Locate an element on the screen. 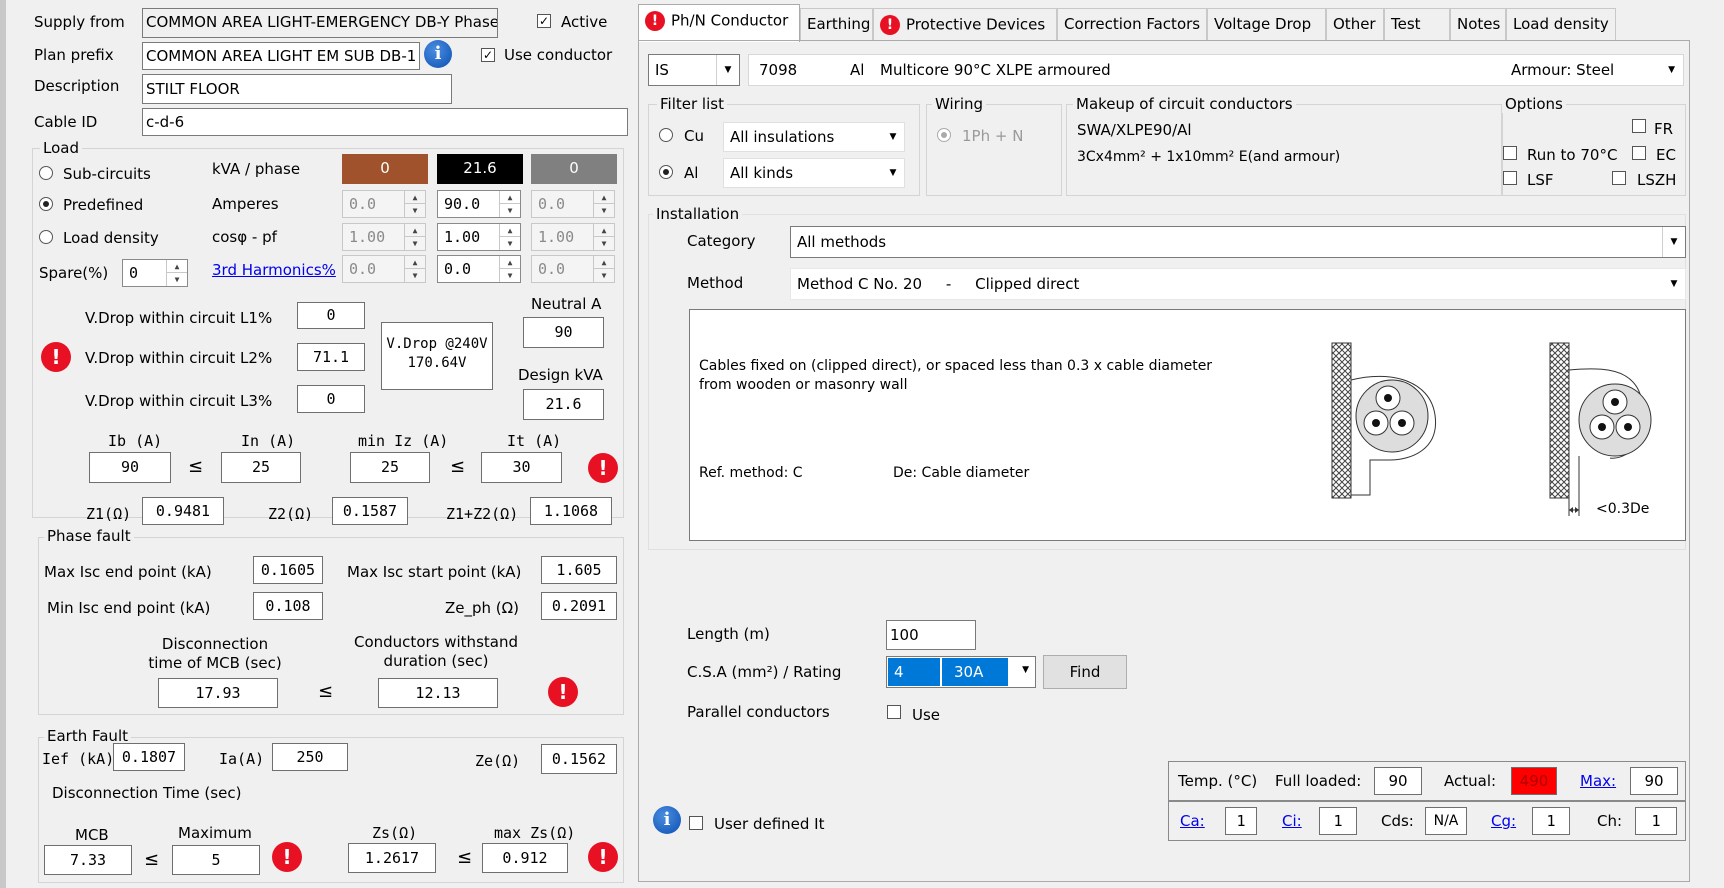 The image size is (1724, 888). ch-label: Ch: is located at coordinates (1610, 821).